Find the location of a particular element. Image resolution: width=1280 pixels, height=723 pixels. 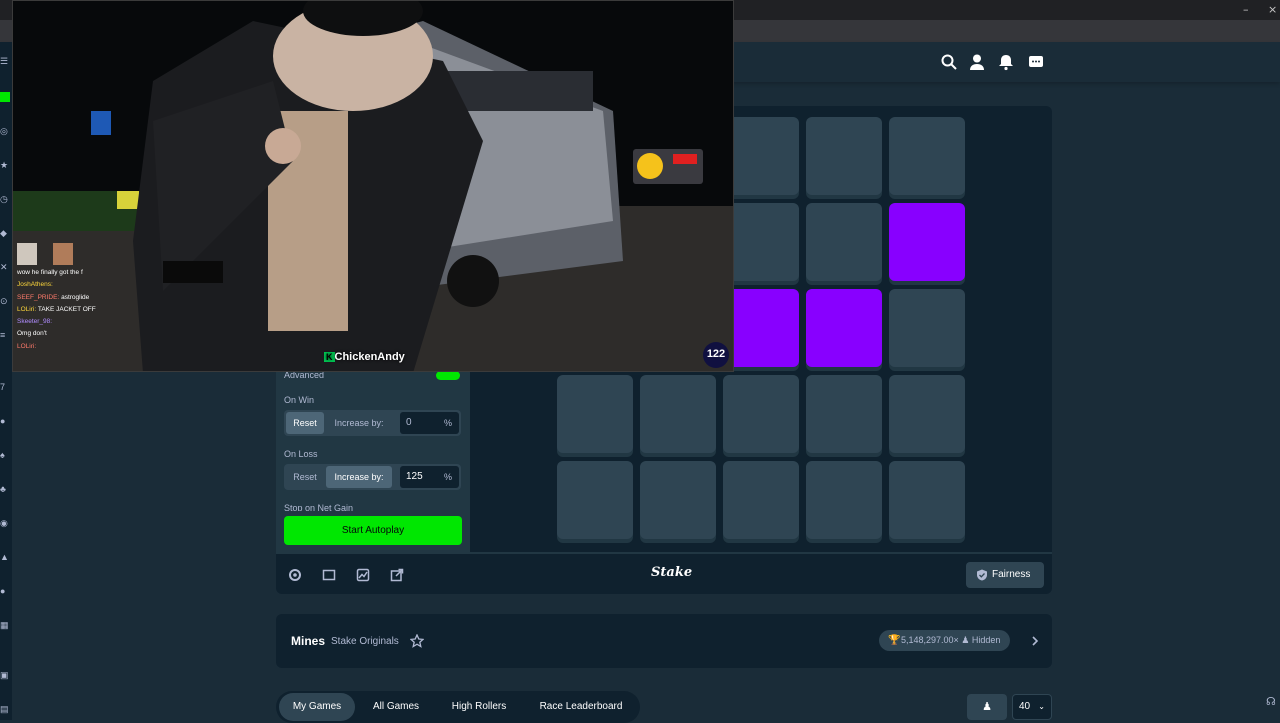

gift-icon: ▣ is located at coordinates (5, 675).